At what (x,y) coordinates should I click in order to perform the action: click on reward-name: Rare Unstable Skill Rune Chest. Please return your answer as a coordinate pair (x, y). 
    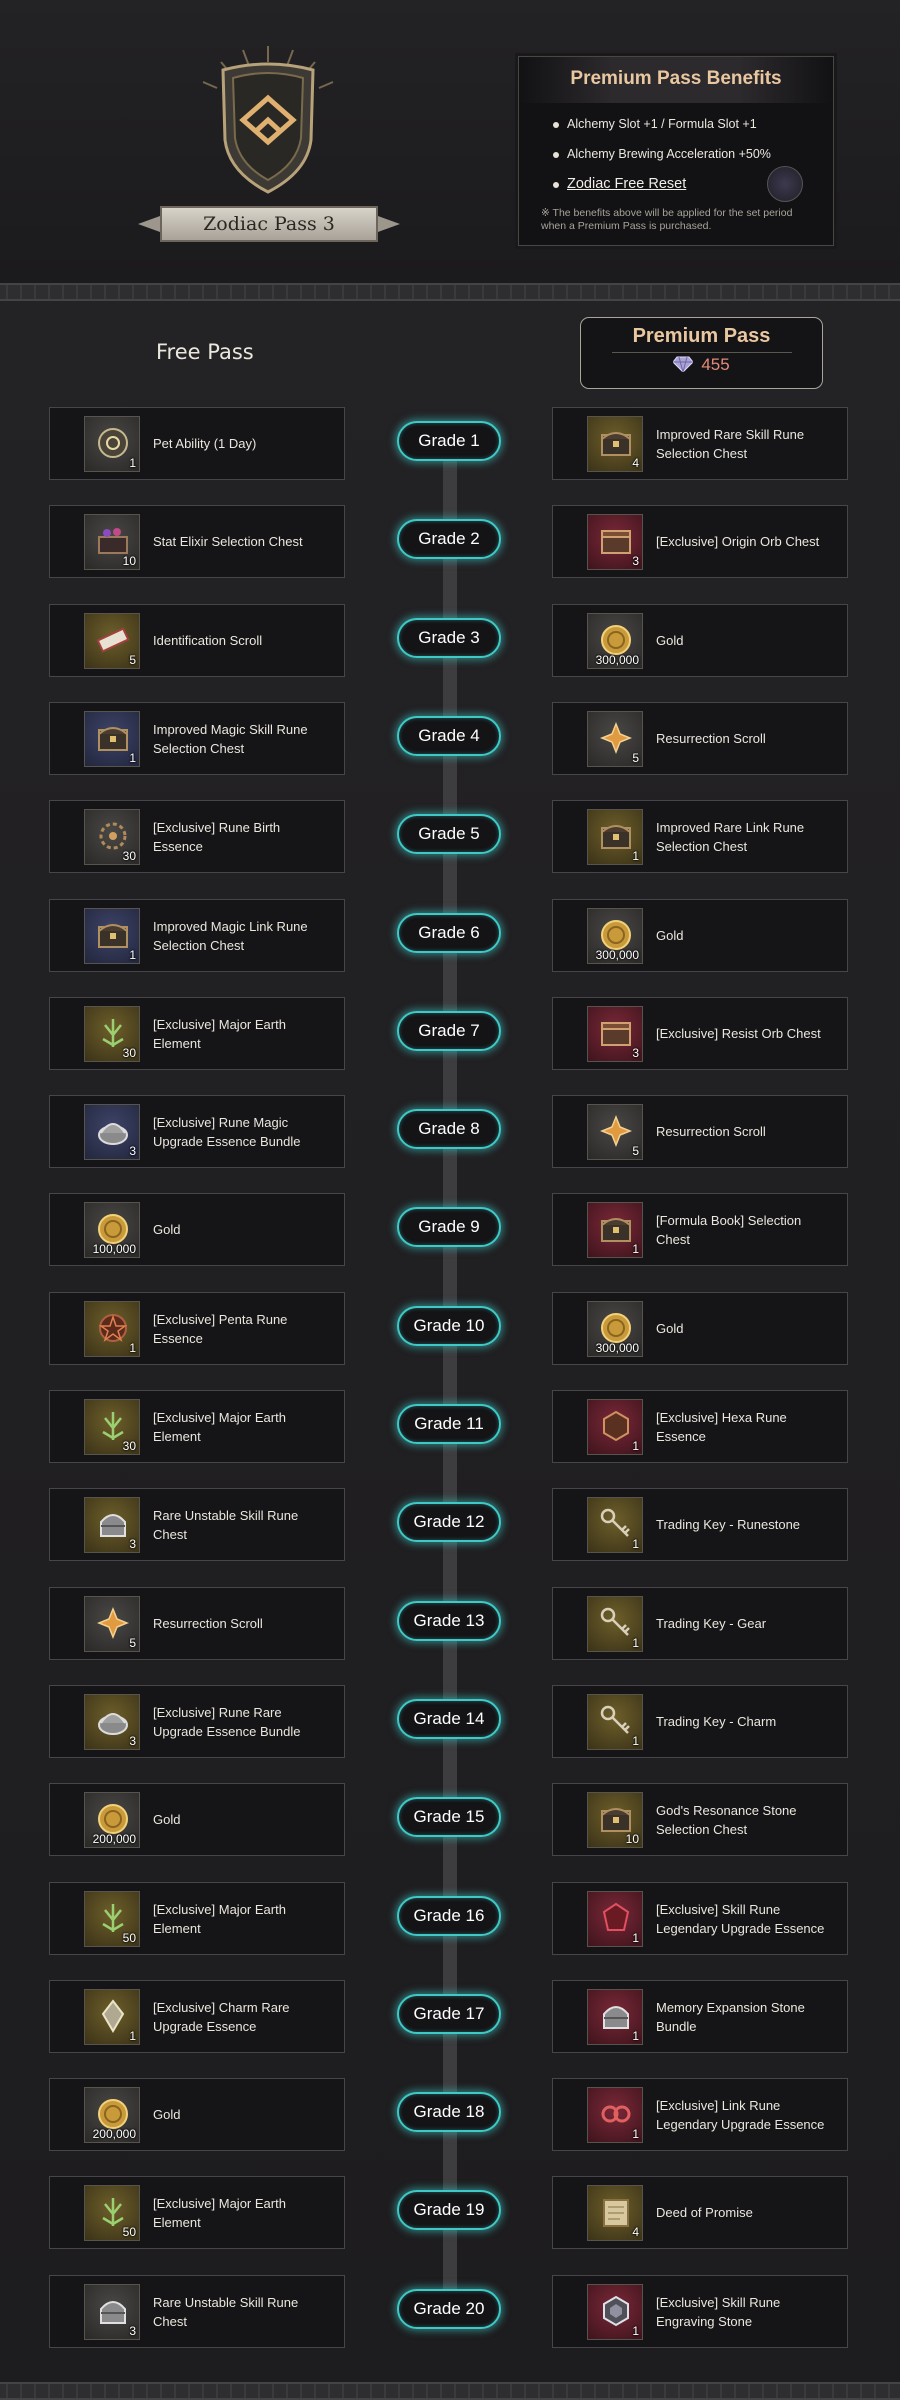
    Looking at the image, I should click on (243, 2311).